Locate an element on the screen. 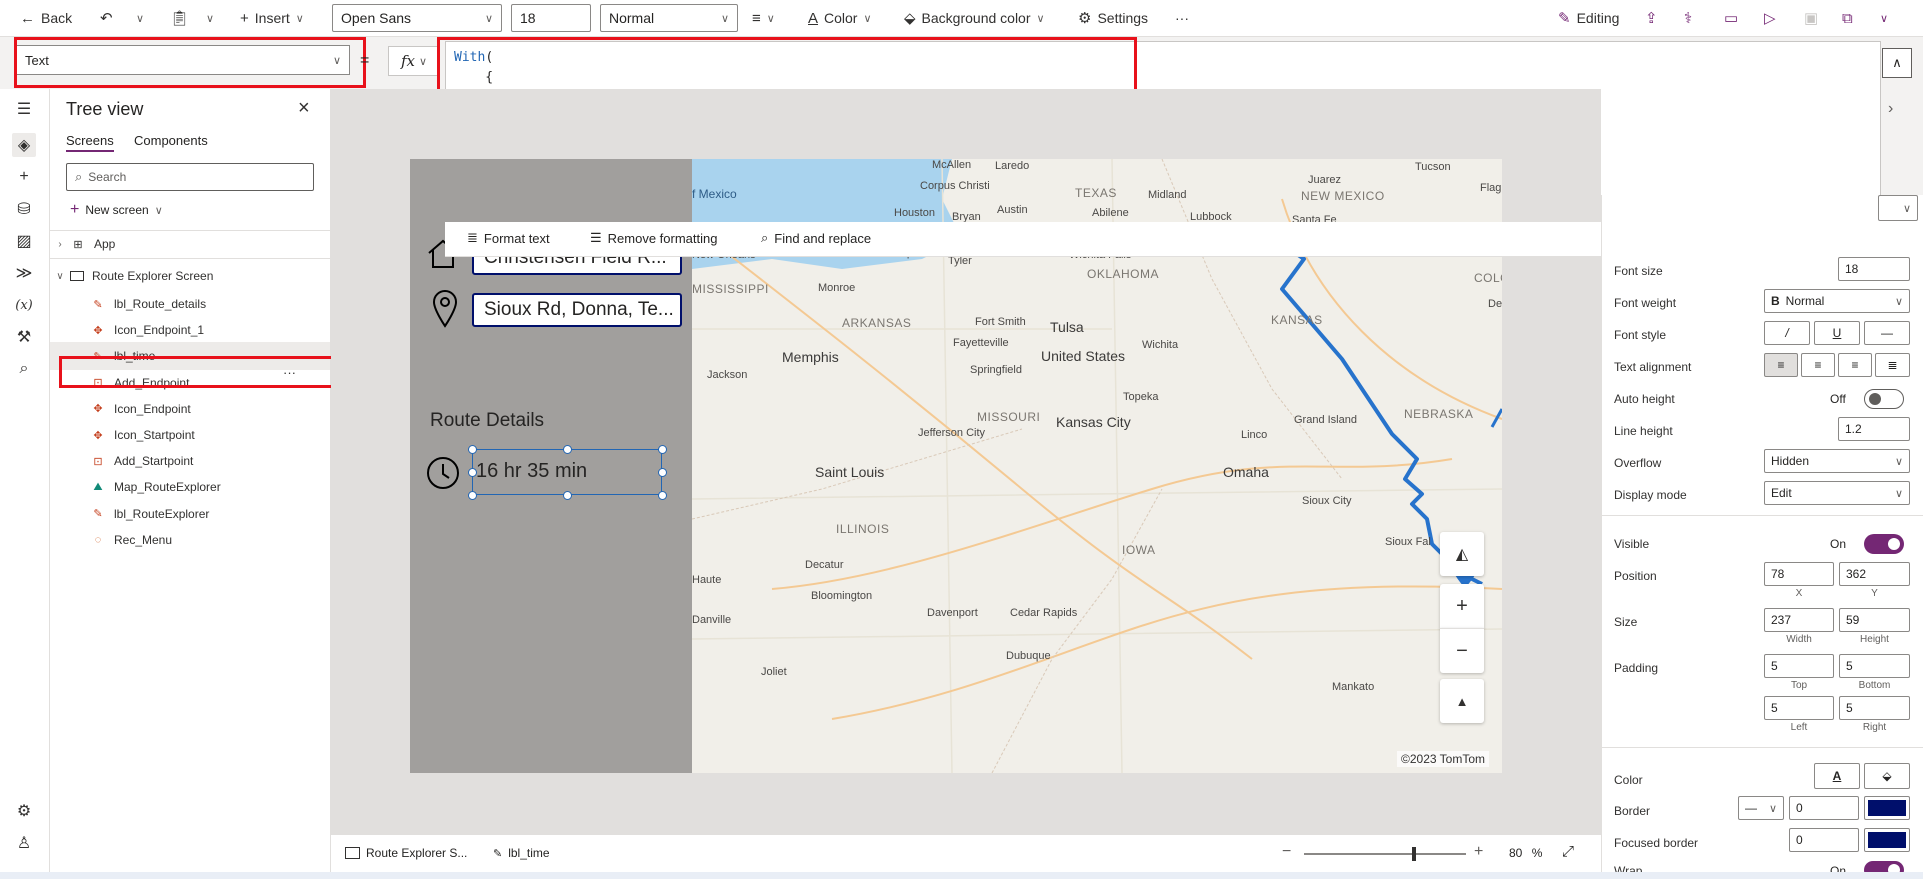  settings-gear-icon: ⚙ is located at coordinates (24, 811).